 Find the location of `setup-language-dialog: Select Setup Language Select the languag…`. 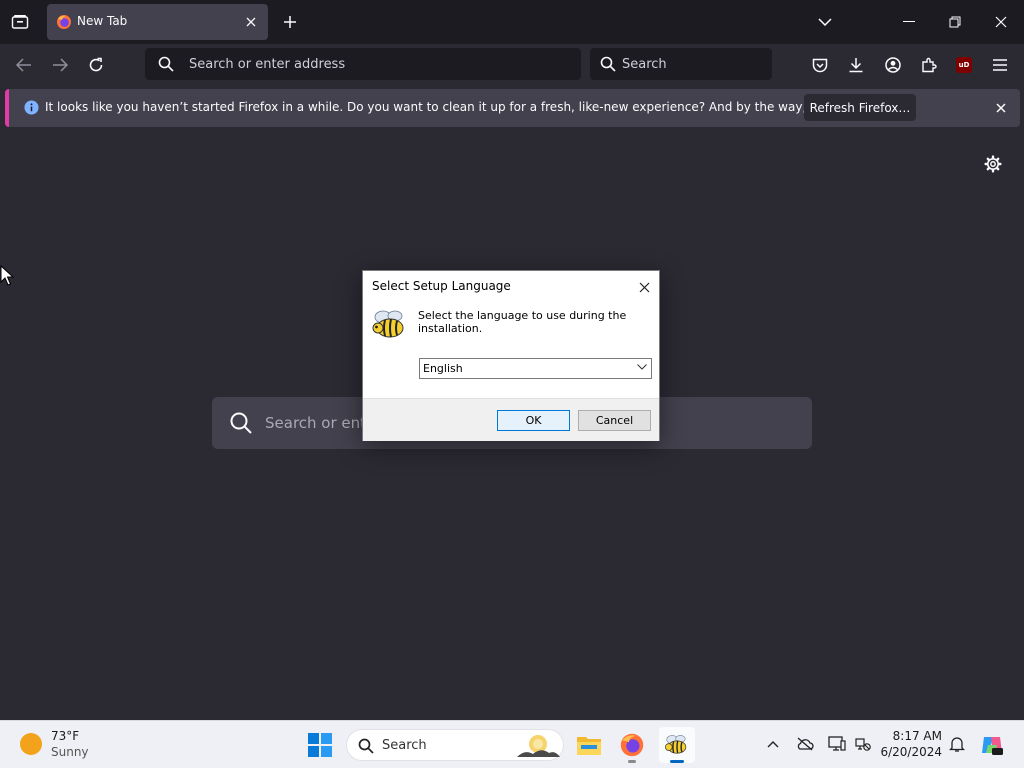

setup-language-dialog: Select Setup Language Select the languag… is located at coordinates (511, 355).